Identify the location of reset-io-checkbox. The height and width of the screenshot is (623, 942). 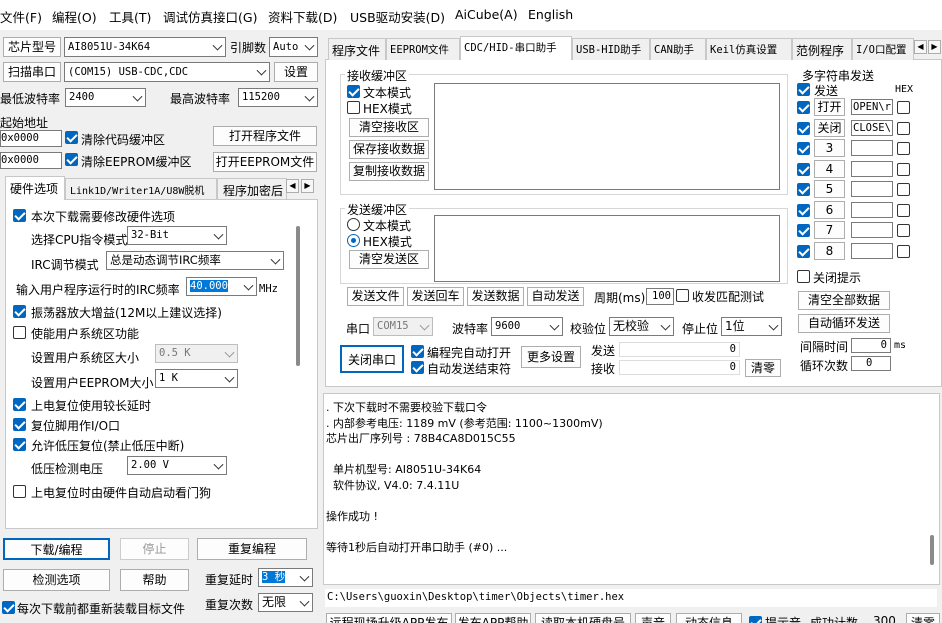
(19, 424).